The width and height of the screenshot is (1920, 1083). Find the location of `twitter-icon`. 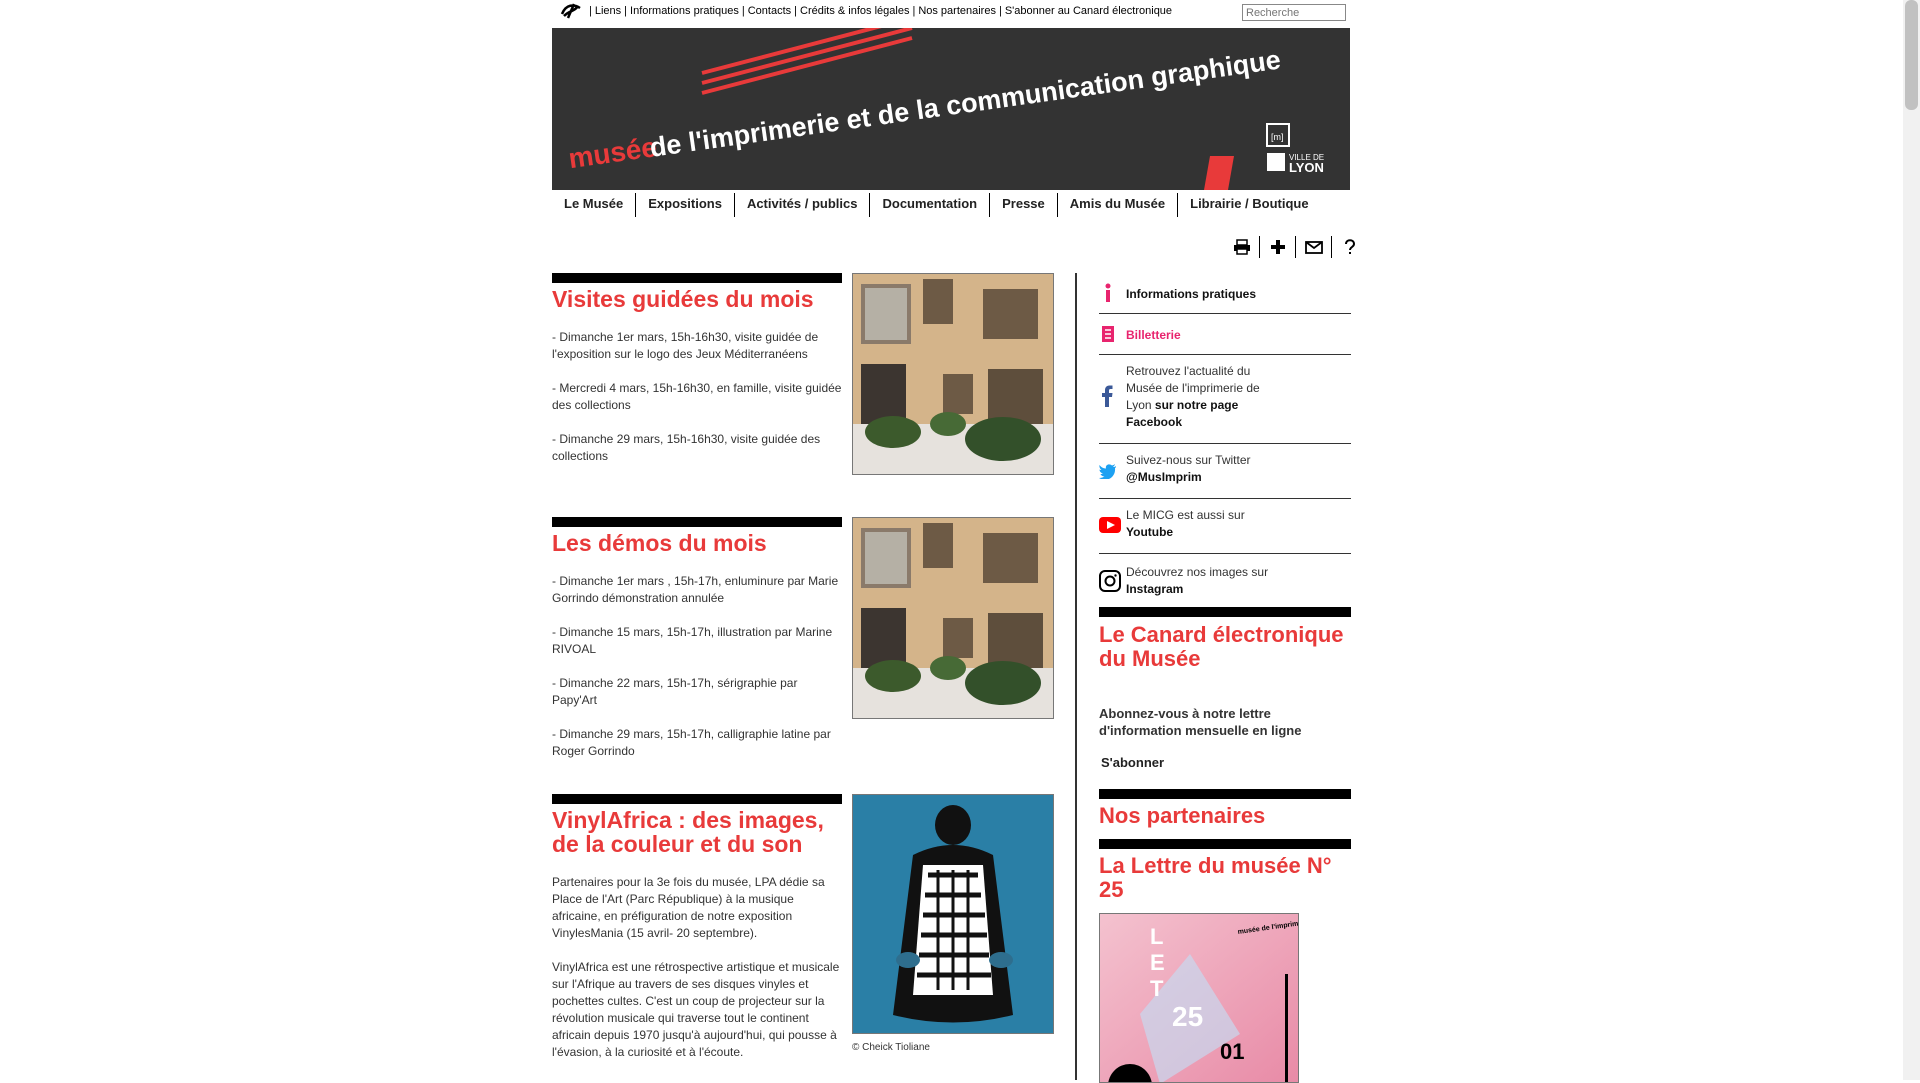

twitter-icon is located at coordinates (1108, 474).